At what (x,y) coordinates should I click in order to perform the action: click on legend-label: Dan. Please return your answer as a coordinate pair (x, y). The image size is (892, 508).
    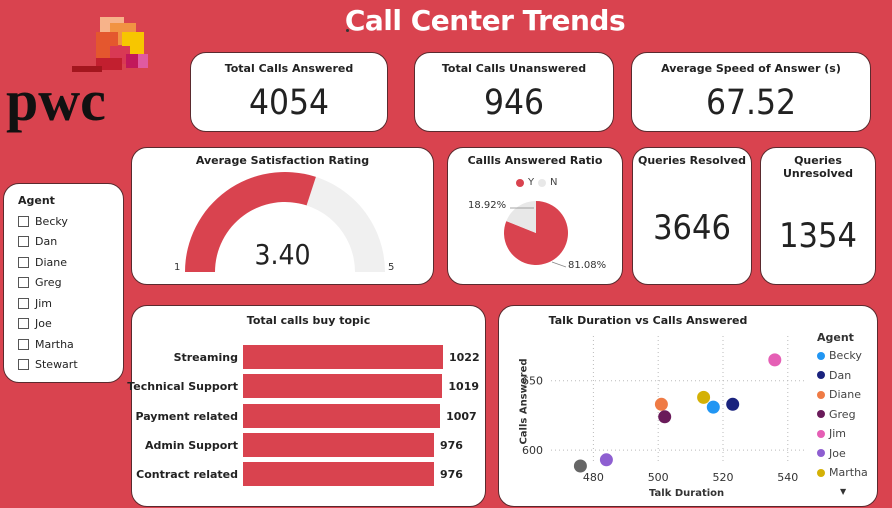
    Looking at the image, I should click on (840, 375).